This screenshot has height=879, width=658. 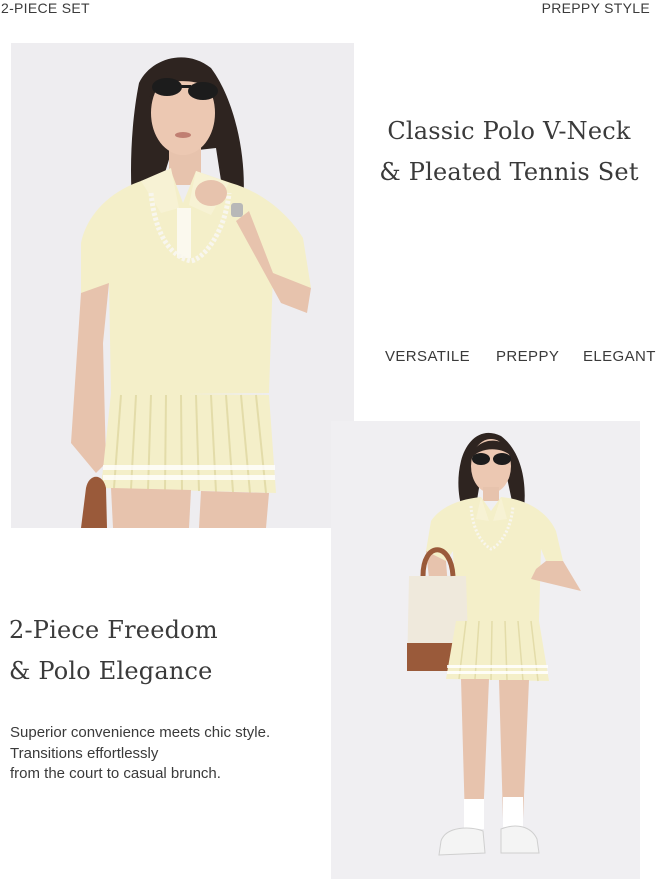 What do you see at coordinates (428, 356) in the screenshot?
I see `keyword-versatile: VERSATILE` at bounding box center [428, 356].